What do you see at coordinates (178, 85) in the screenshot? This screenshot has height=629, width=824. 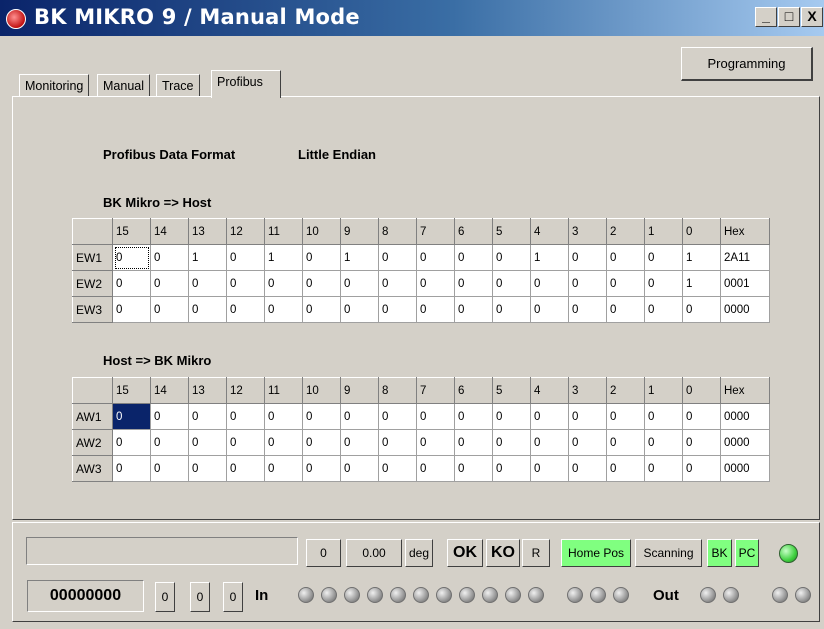 I see `tab-trace: Trace` at bounding box center [178, 85].